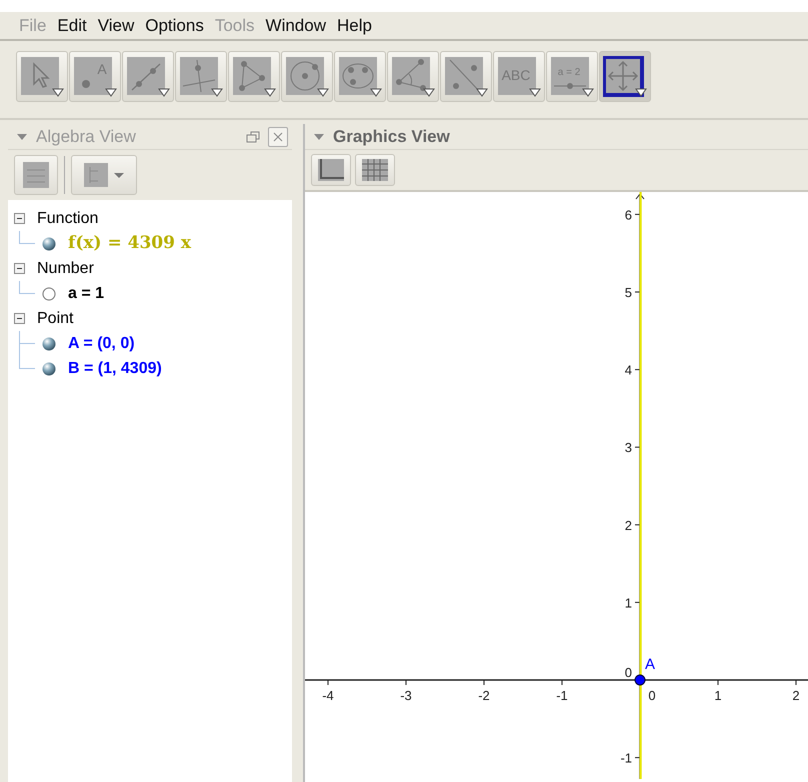 This screenshot has width=808, height=782. What do you see at coordinates (640, 680) in the screenshot?
I see `point` at bounding box center [640, 680].